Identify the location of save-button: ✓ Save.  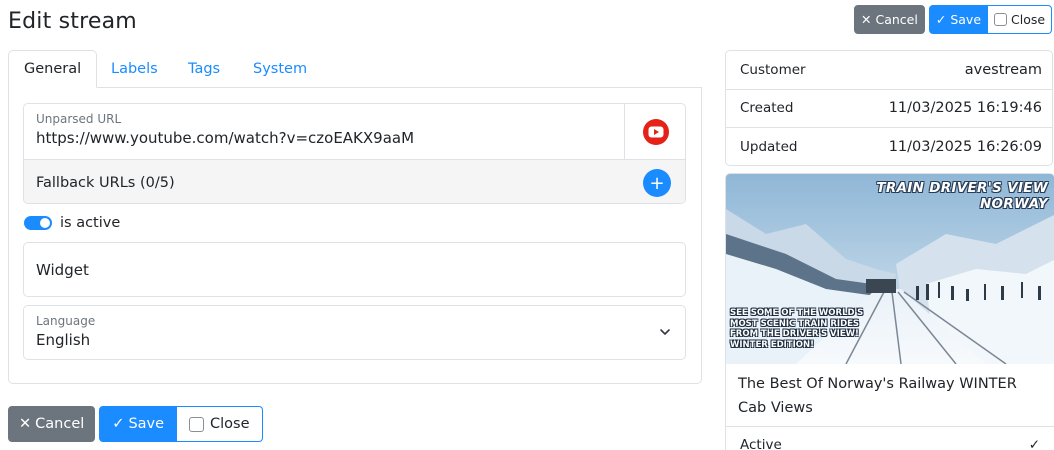
(958, 19).